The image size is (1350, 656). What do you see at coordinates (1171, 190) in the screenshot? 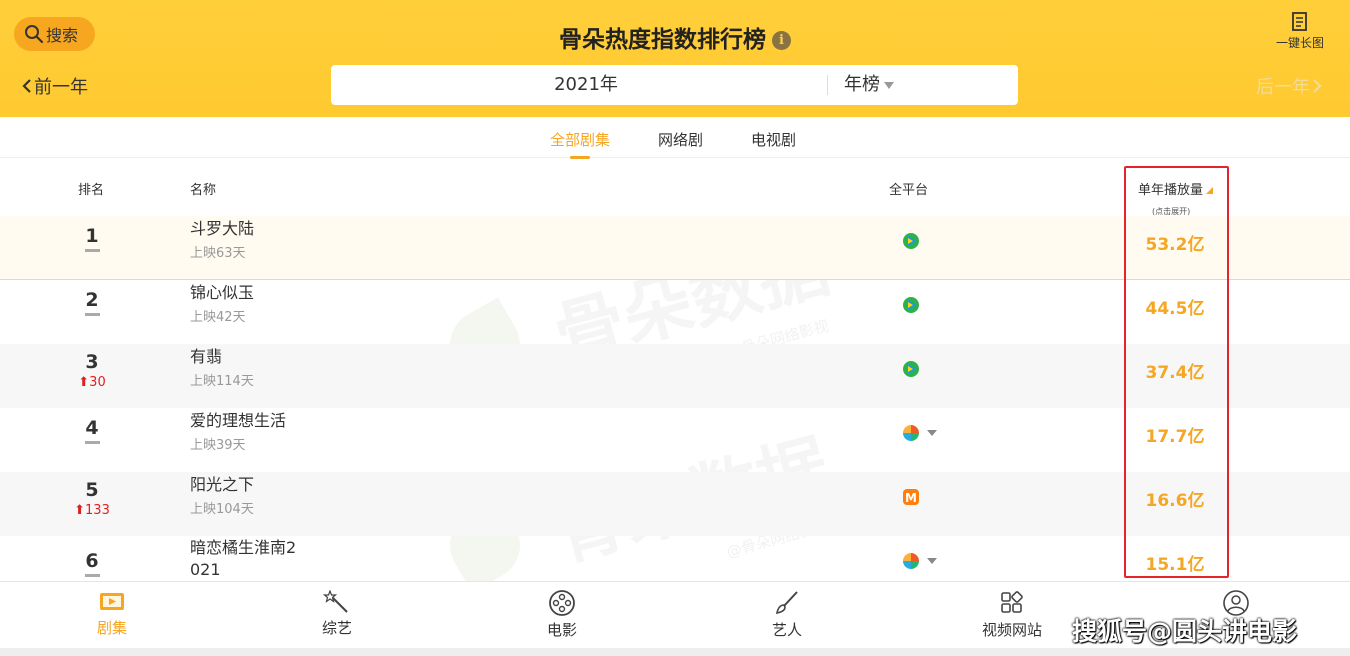
I see `column-plays-label: 单年播放量` at bounding box center [1171, 190].